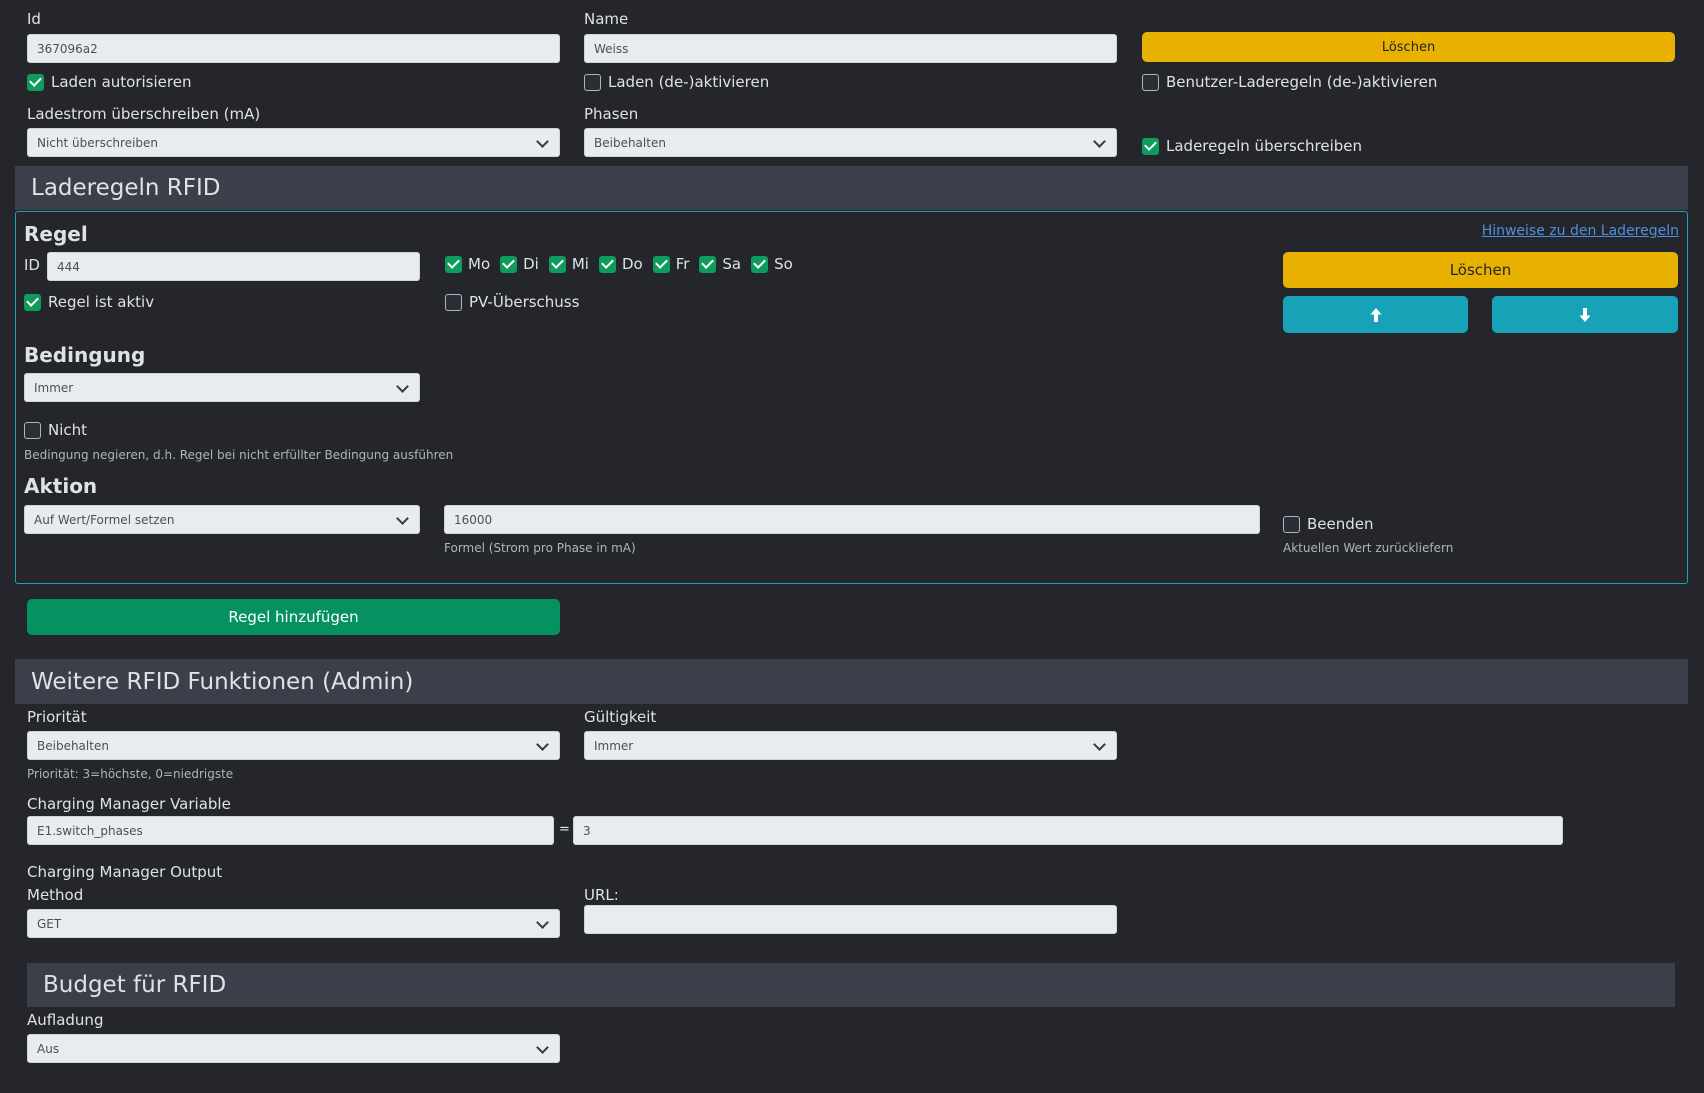 Image resolution: width=1704 pixels, height=1093 pixels. Describe the element at coordinates (61, 486) in the screenshot. I see `action-heading: Aktion` at that location.